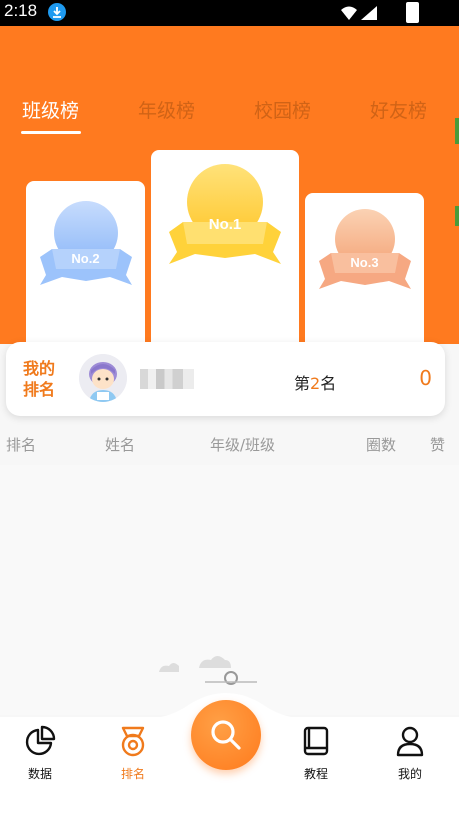 The image size is (459, 821). I want to click on empty-state-illustration, so click(208, 670).